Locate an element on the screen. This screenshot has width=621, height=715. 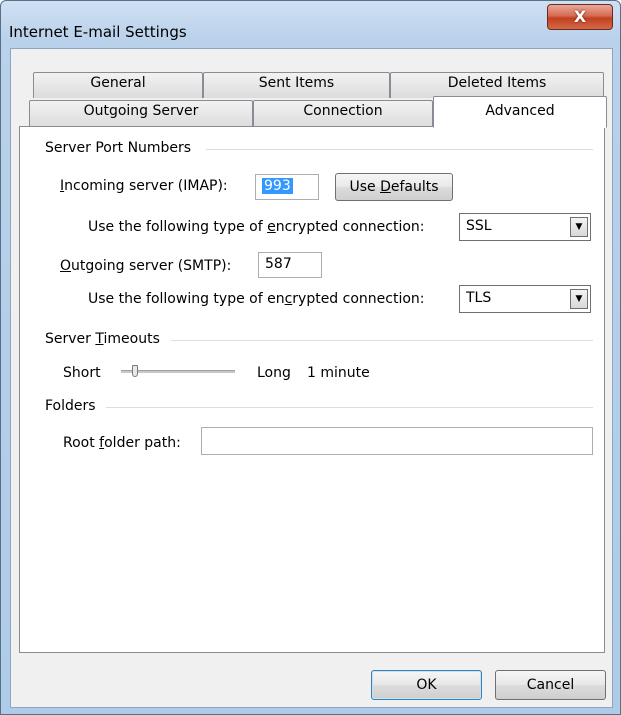
timeout-long-label: Long is located at coordinates (274, 373).